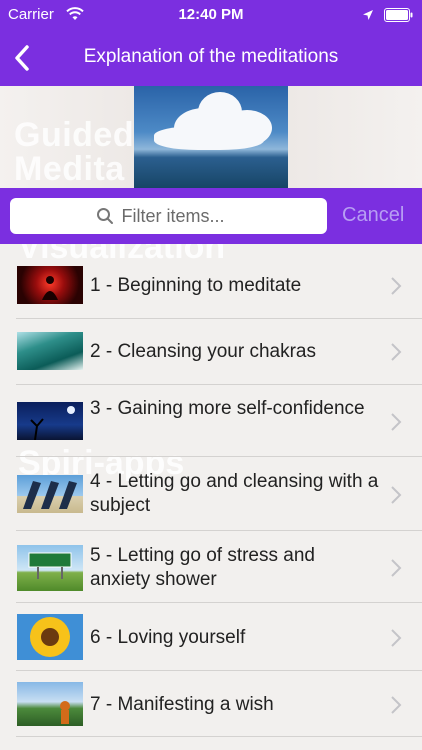 This screenshot has width=422, height=750. I want to click on status-time: 12:40 PM, so click(211, 14).